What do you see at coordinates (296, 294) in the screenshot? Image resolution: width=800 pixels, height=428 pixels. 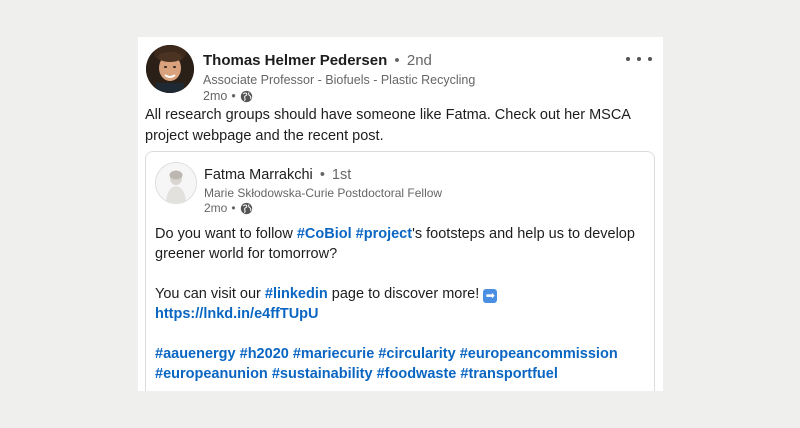 I see `hashtag-linkedin: #linkedin` at bounding box center [296, 294].